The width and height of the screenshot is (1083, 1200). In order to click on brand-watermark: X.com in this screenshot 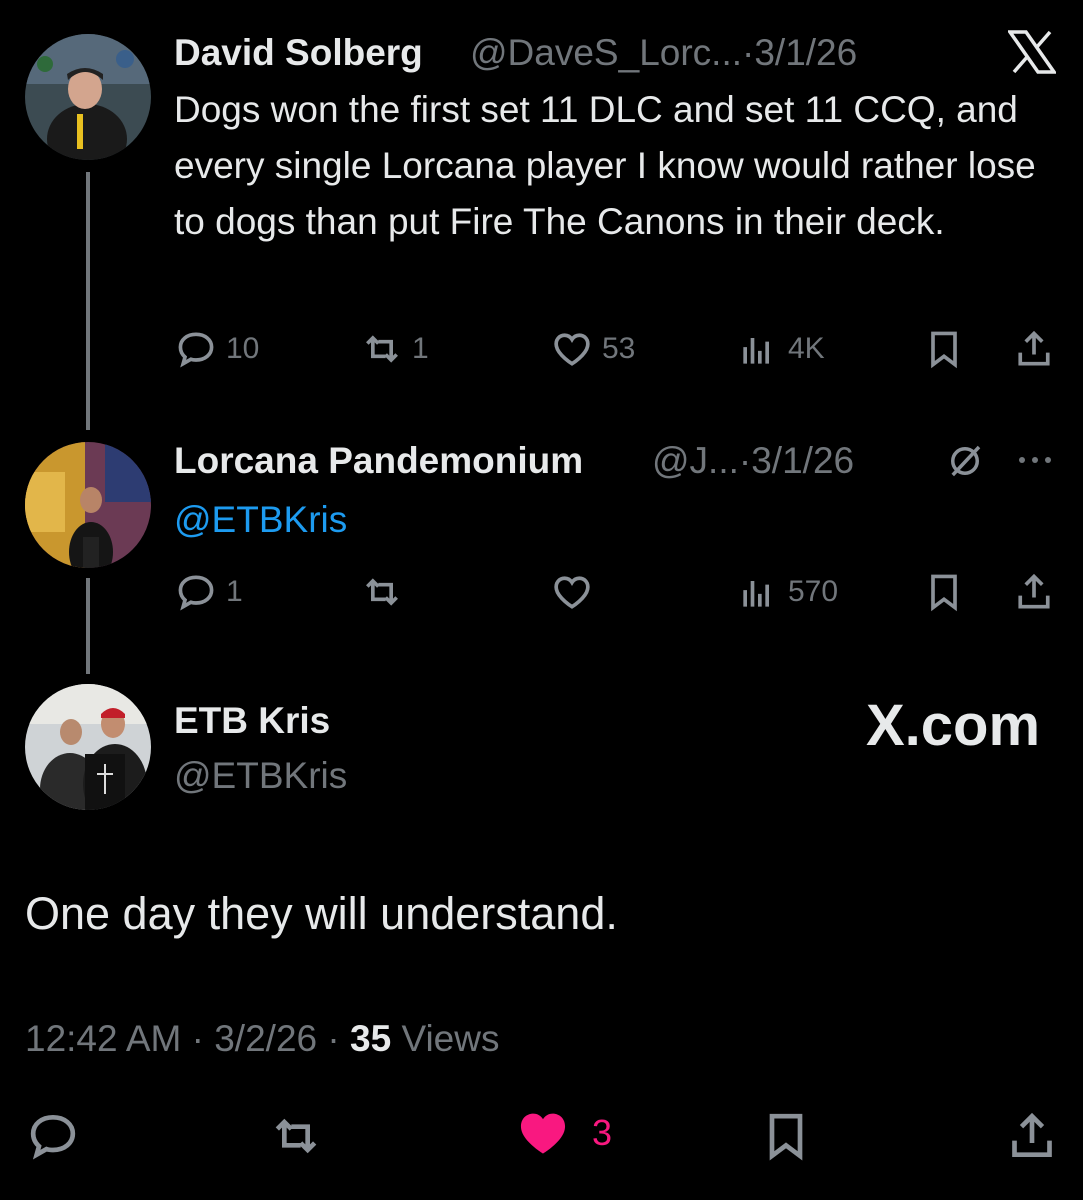, I will do `click(953, 725)`.